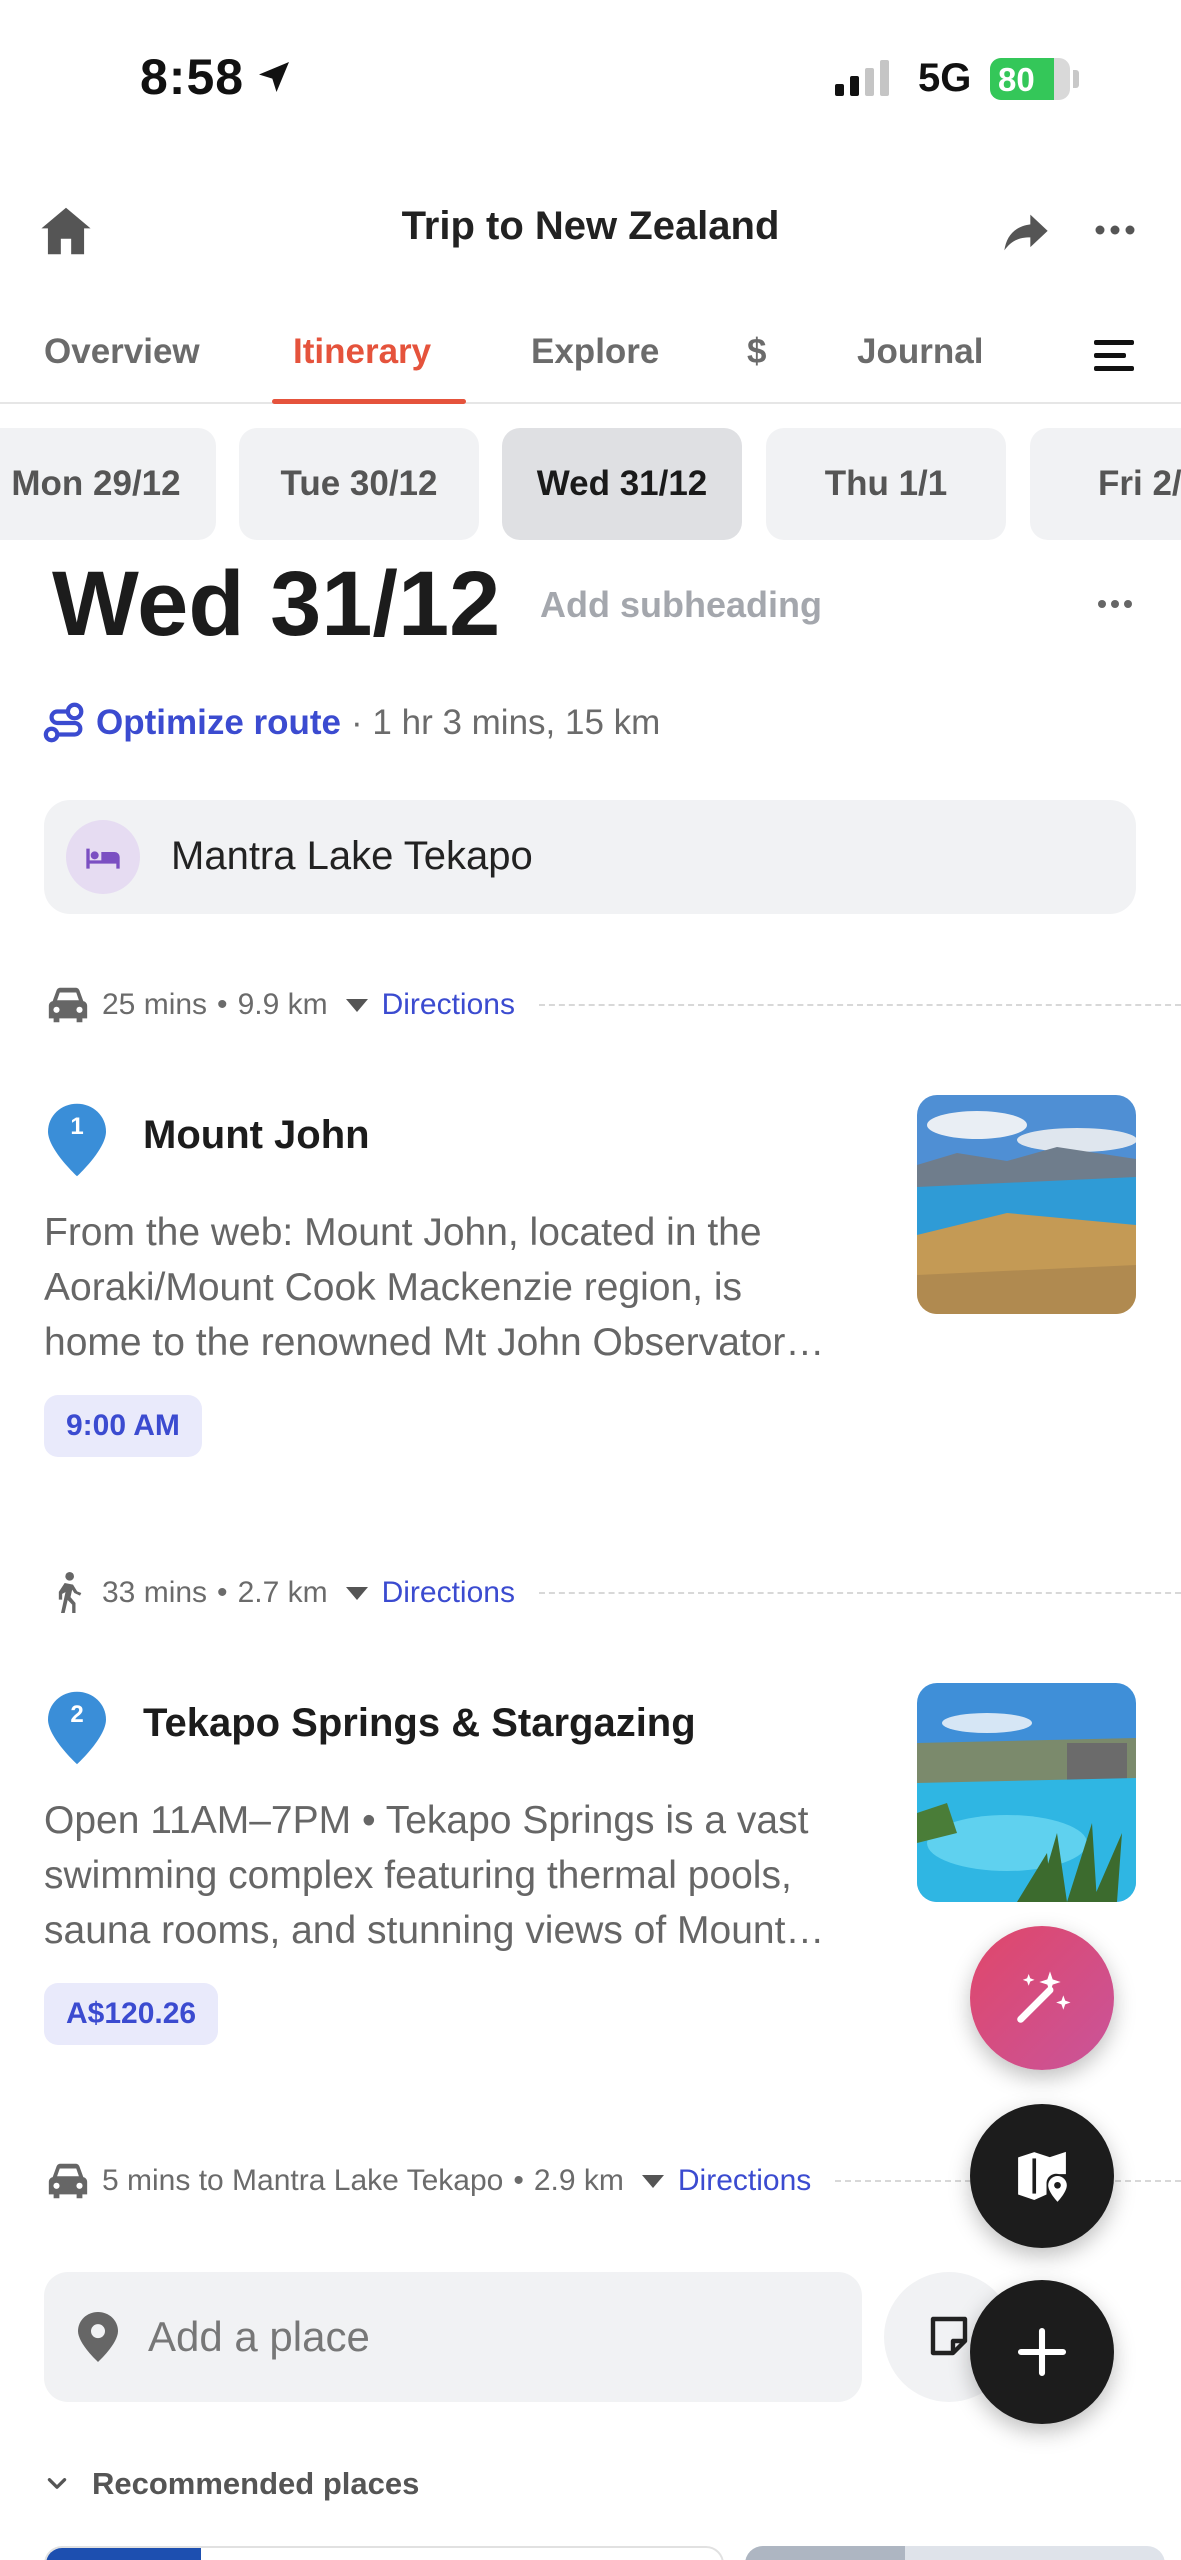 Image resolution: width=1181 pixels, height=2560 pixels. What do you see at coordinates (1076, 79) in the screenshot?
I see `battery-tip` at bounding box center [1076, 79].